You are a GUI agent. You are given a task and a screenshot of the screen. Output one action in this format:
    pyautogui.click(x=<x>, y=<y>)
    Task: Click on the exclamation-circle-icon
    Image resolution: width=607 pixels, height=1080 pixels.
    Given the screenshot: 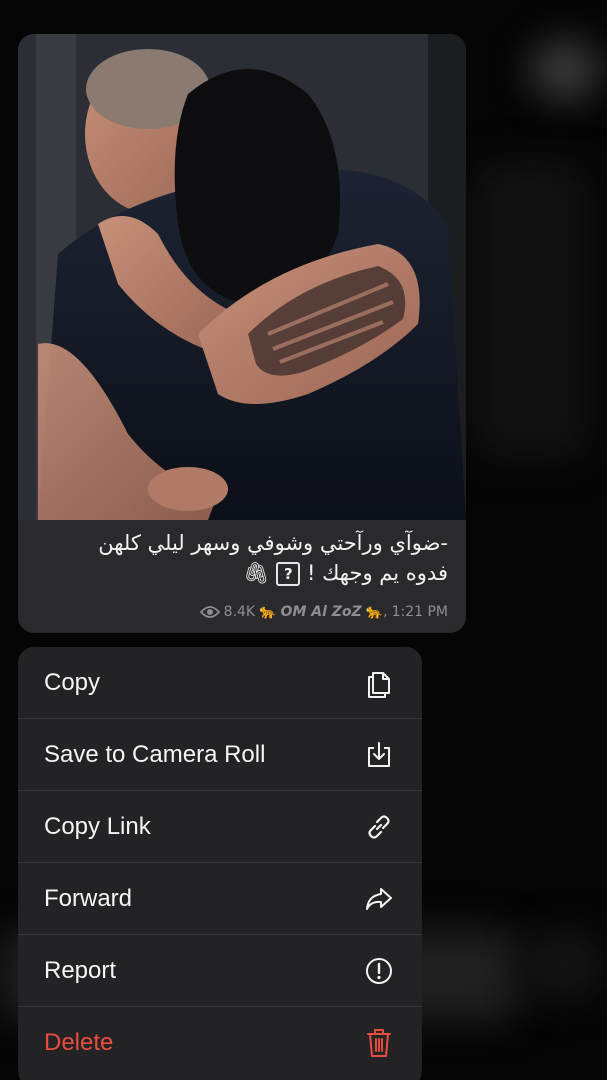 What is the action you would take?
    pyautogui.click(x=379, y=971)
    